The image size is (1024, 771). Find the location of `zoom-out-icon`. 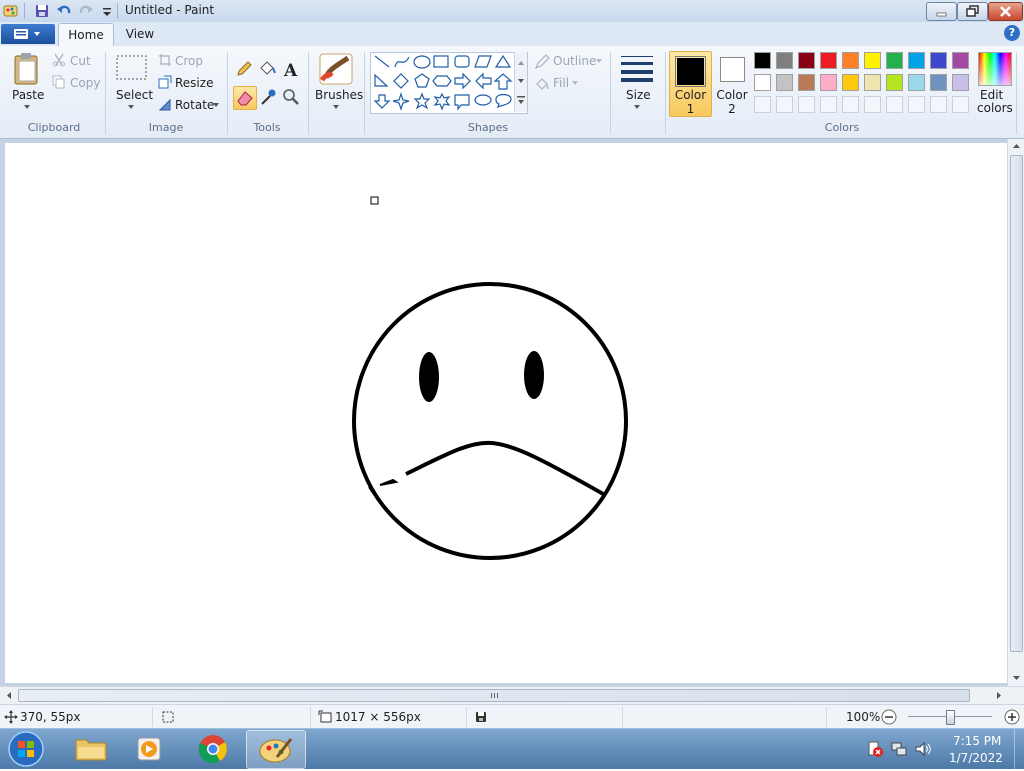

zoom-out-icon is located at coordinates (889, 717).